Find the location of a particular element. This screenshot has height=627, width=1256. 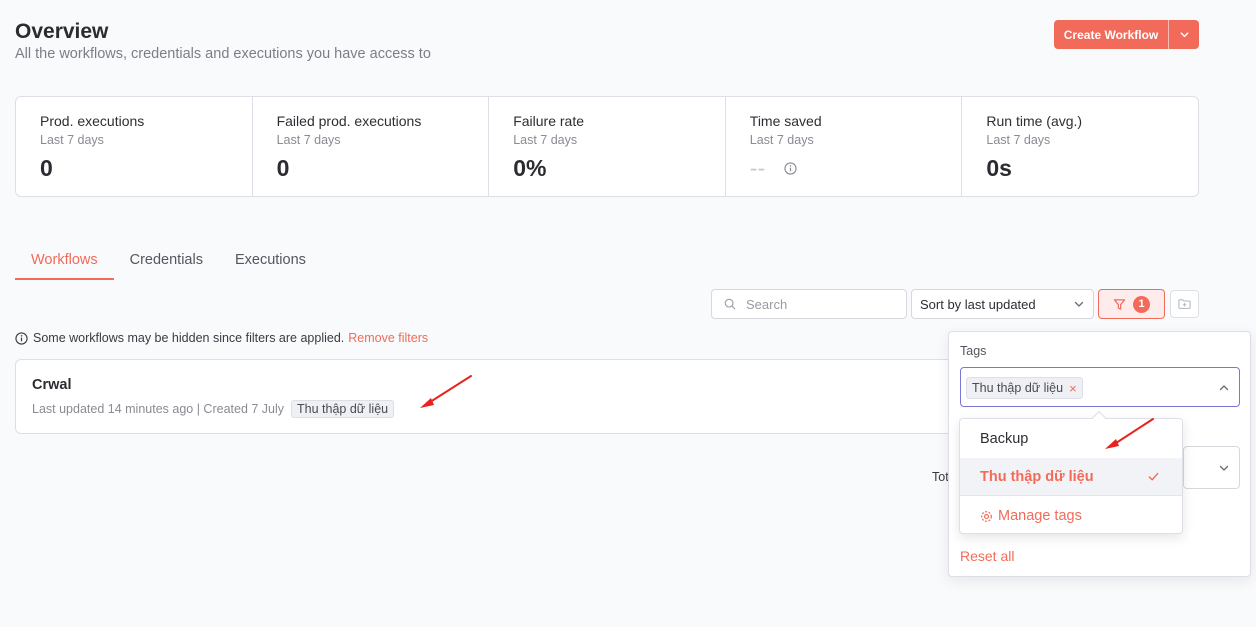

sort-select: Sort by last updated is located at coordinates (1002, 304).